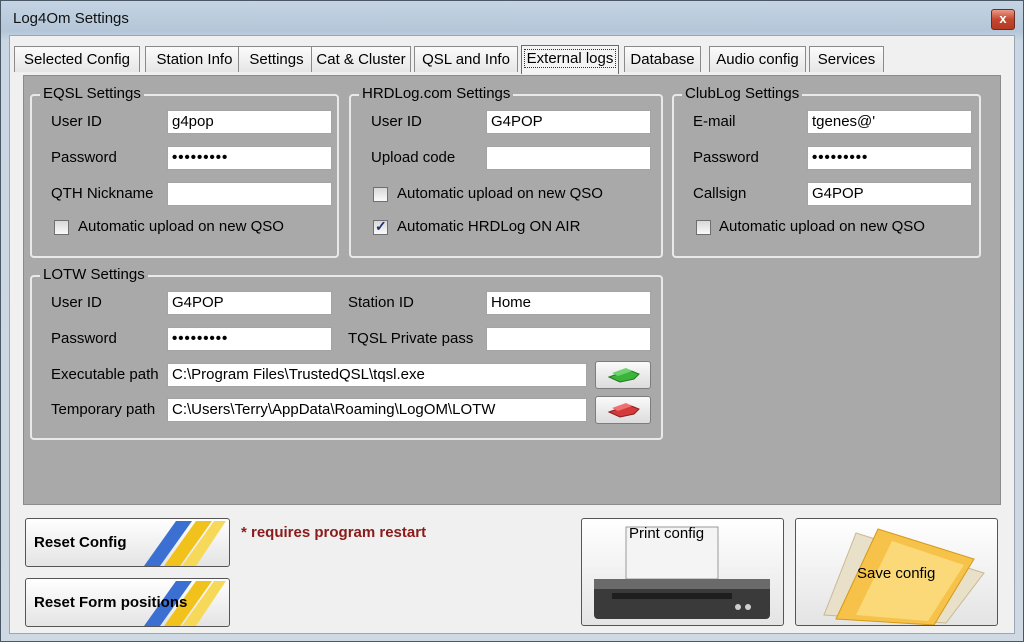  Describe the element at coordinates (889, 194) in the screenshot. I see `clublog-callsign-input: G4POP` at that location.